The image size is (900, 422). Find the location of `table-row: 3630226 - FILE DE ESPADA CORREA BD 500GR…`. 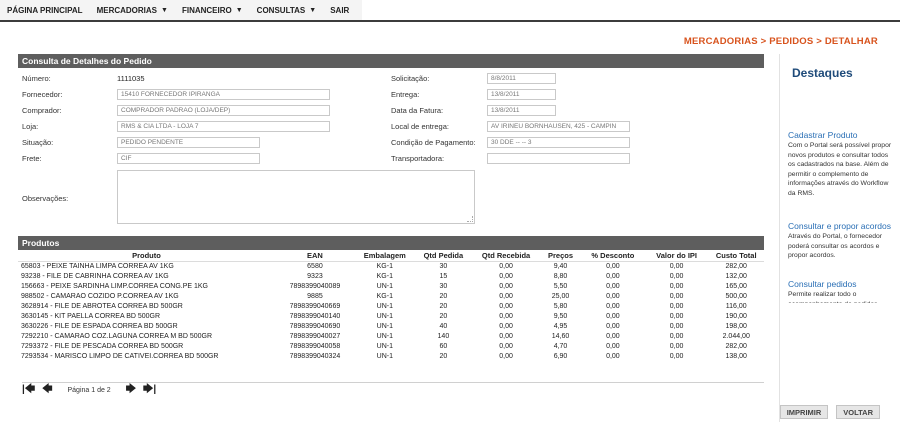

table-row: 3630226 - FILE DE ESPADA CORREA BD 500GR… is located at coordinates (391, 327).